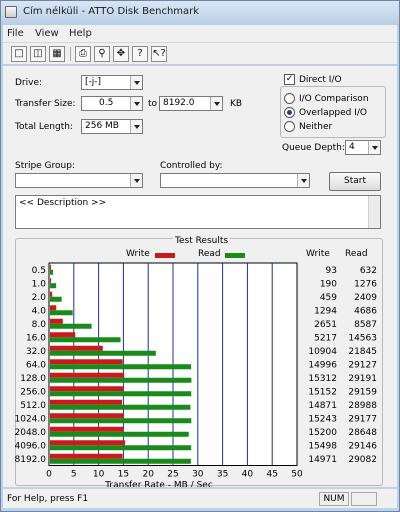 This screenshot has height=512, width=400. Describe the element at coordinates (322, 406) in the screenshot. I see `write-value: 14871` at that location.